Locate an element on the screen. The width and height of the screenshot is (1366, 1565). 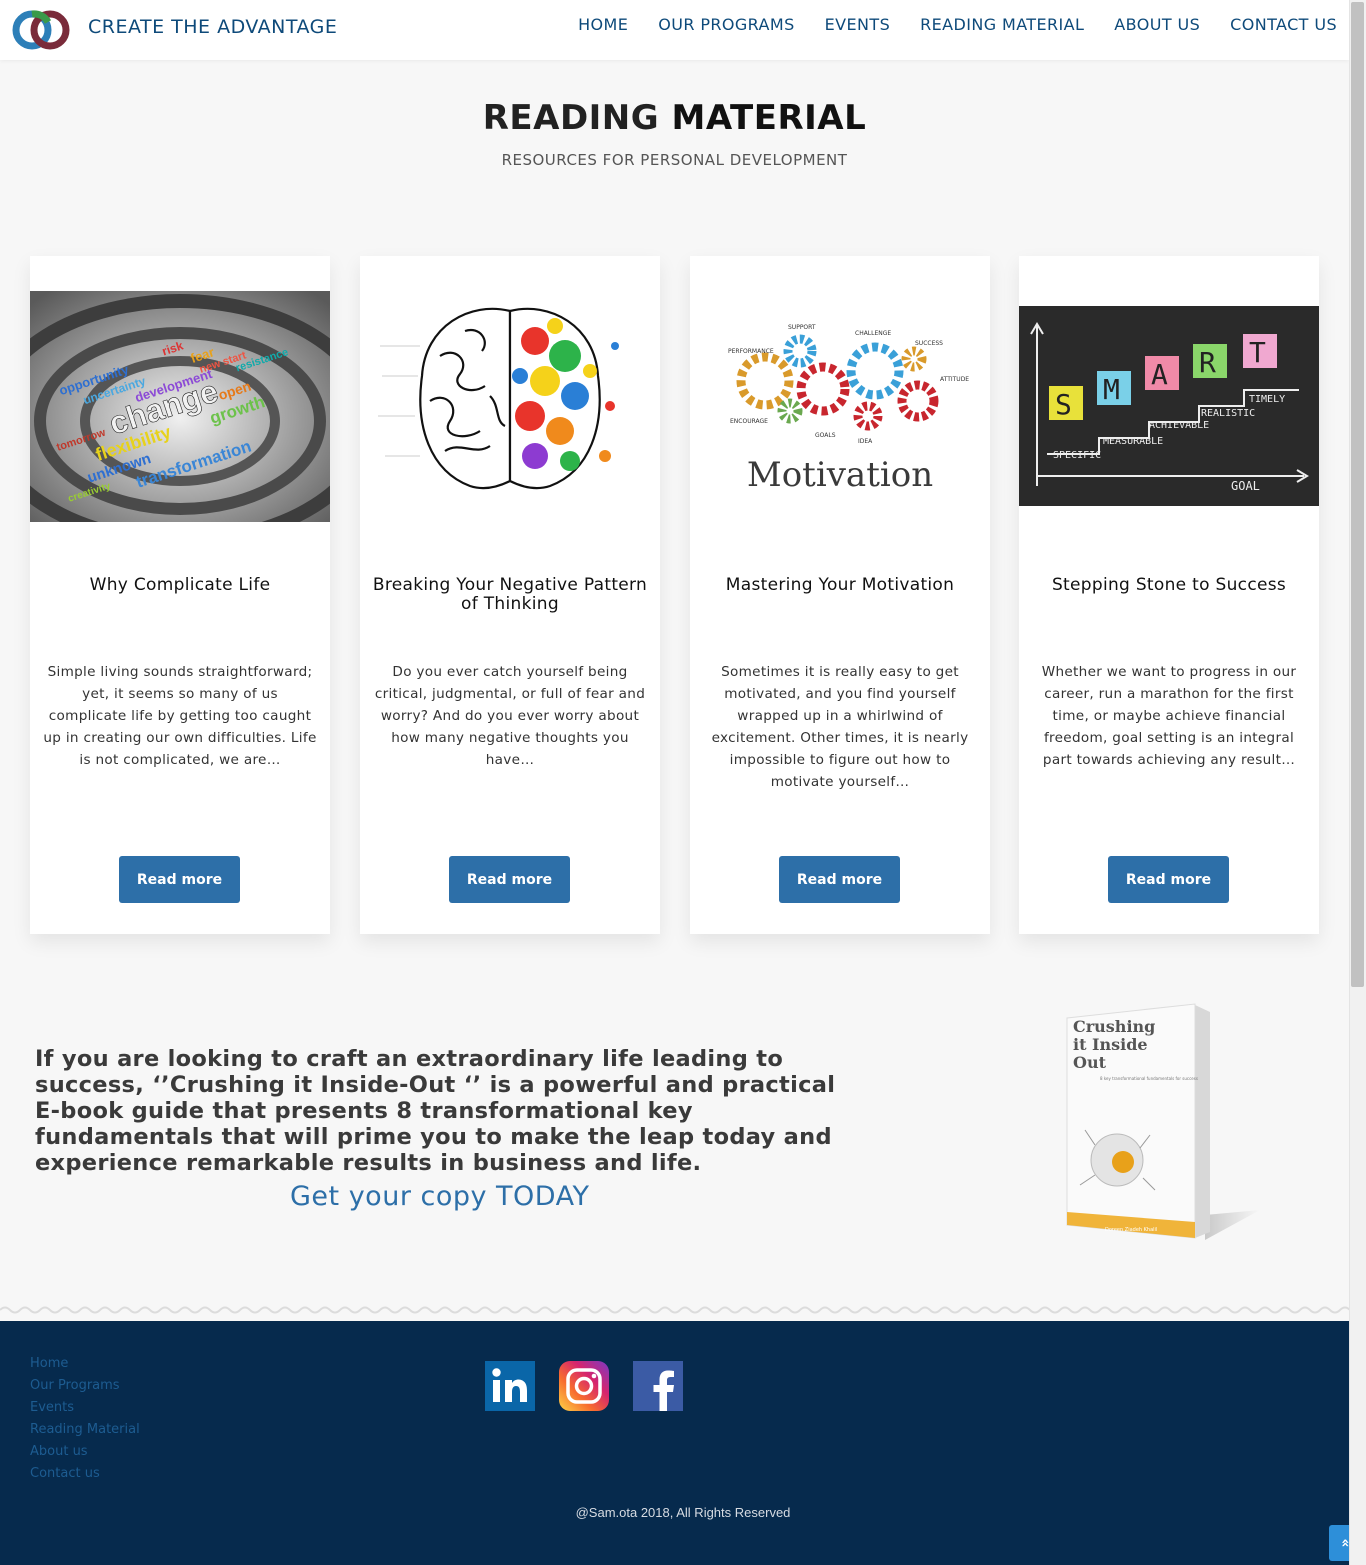
facebook-icon is located at coordinates (658, 1386).